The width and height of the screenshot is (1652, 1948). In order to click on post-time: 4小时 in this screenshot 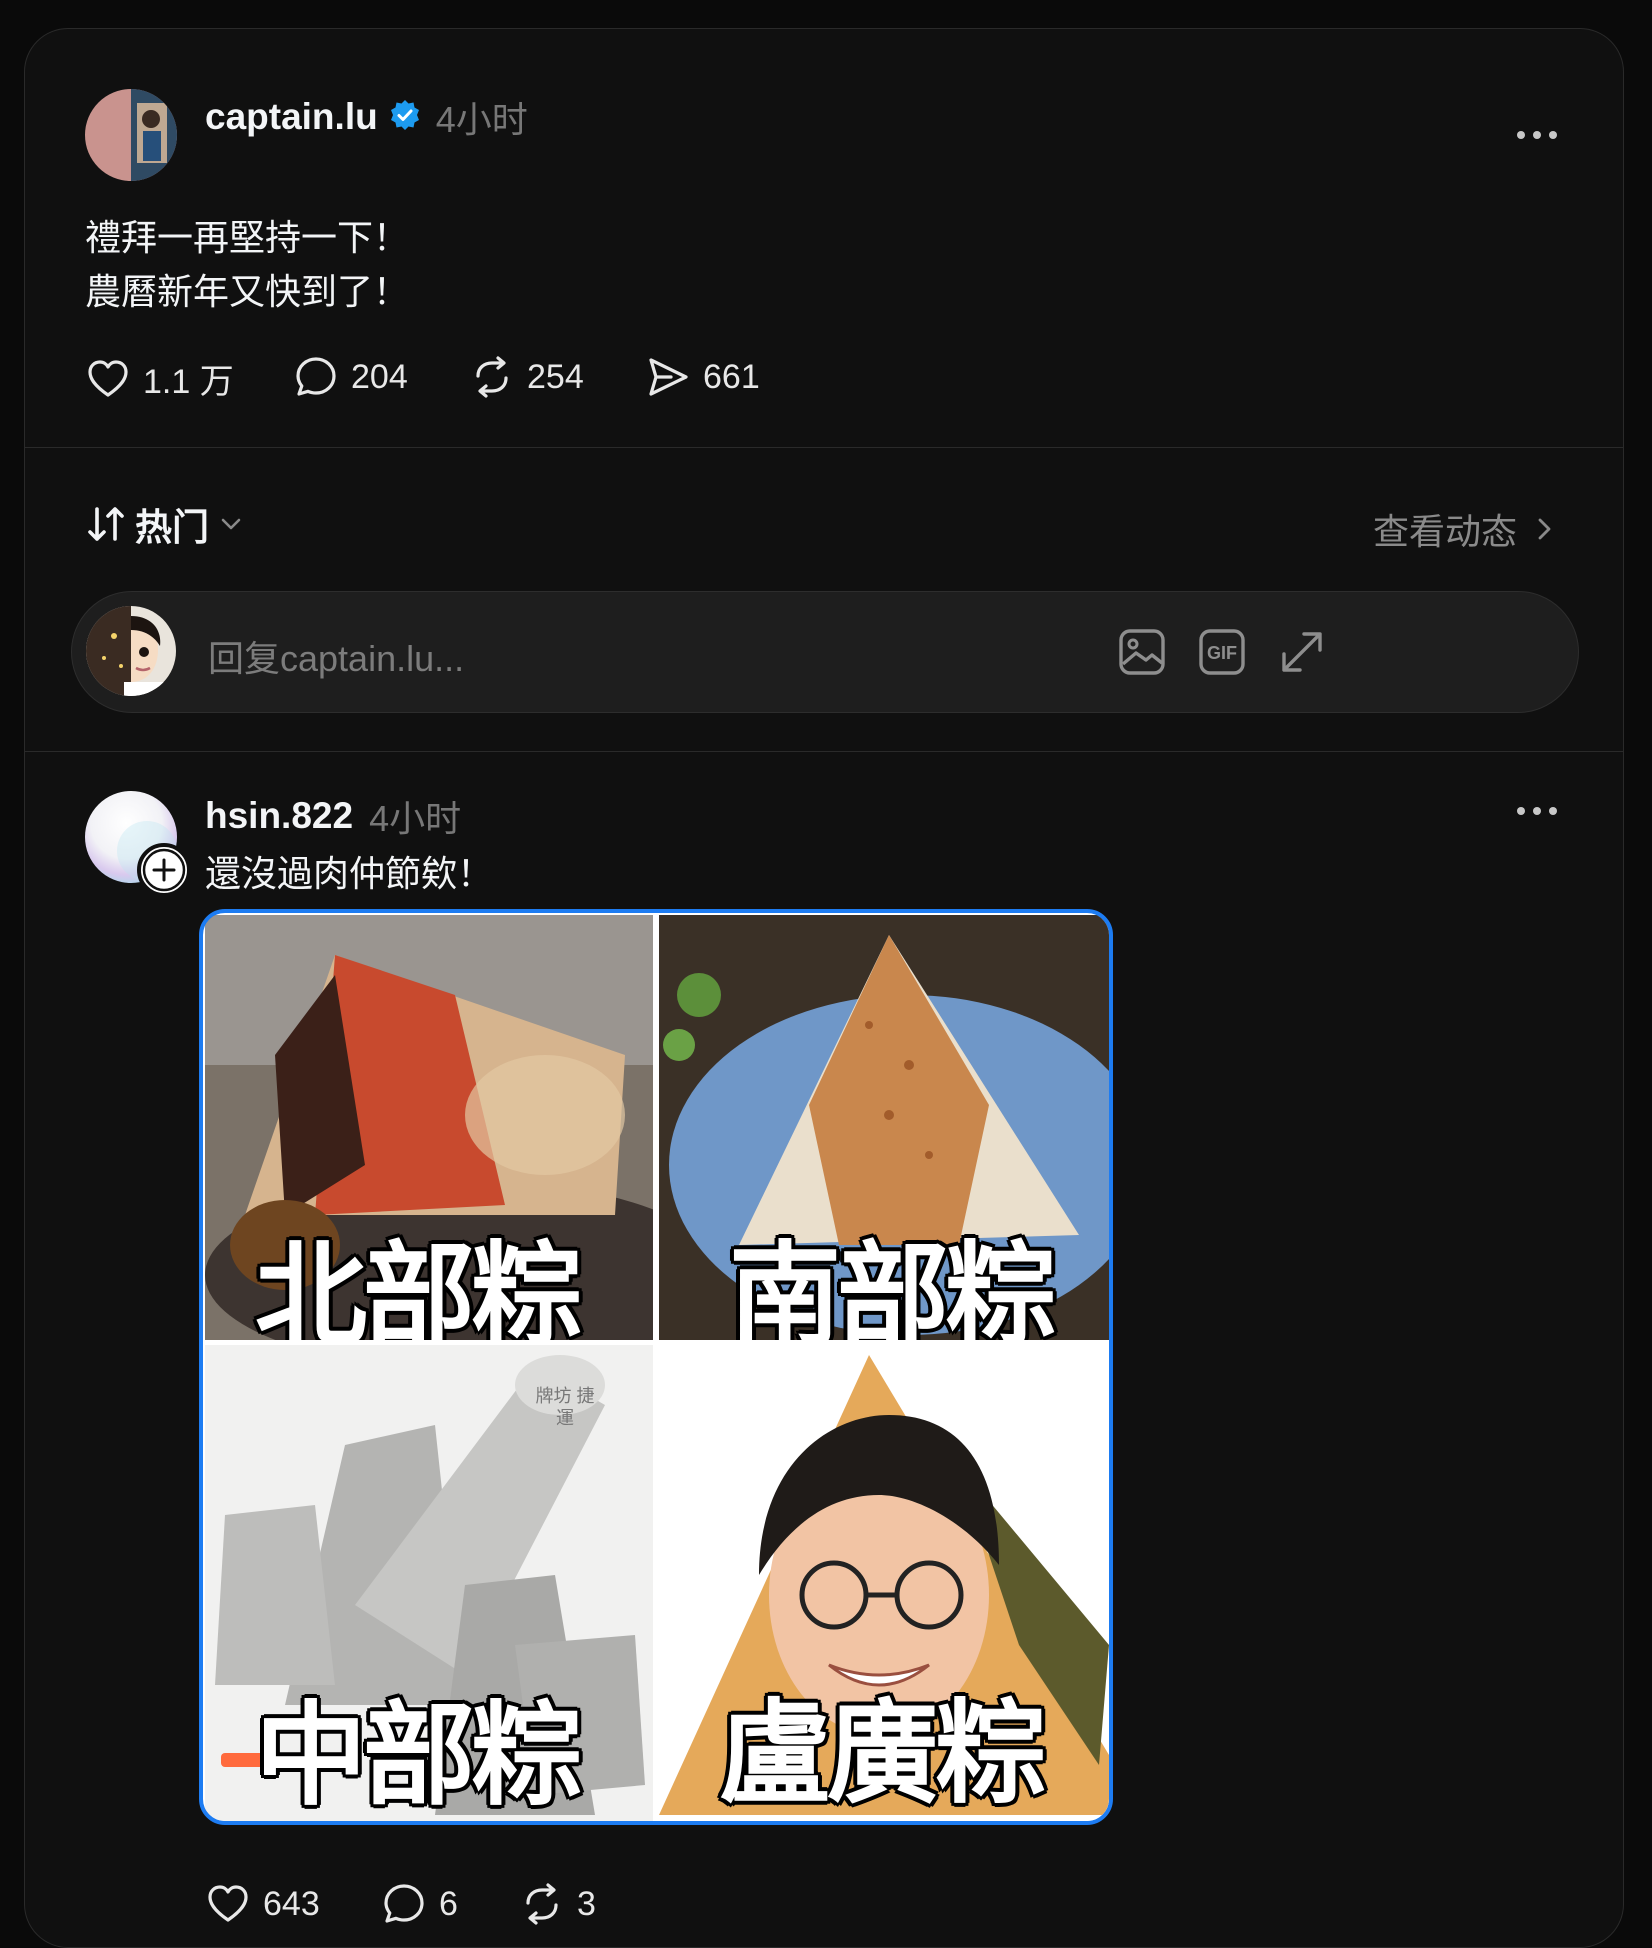, I will do `click(481, 119)`.